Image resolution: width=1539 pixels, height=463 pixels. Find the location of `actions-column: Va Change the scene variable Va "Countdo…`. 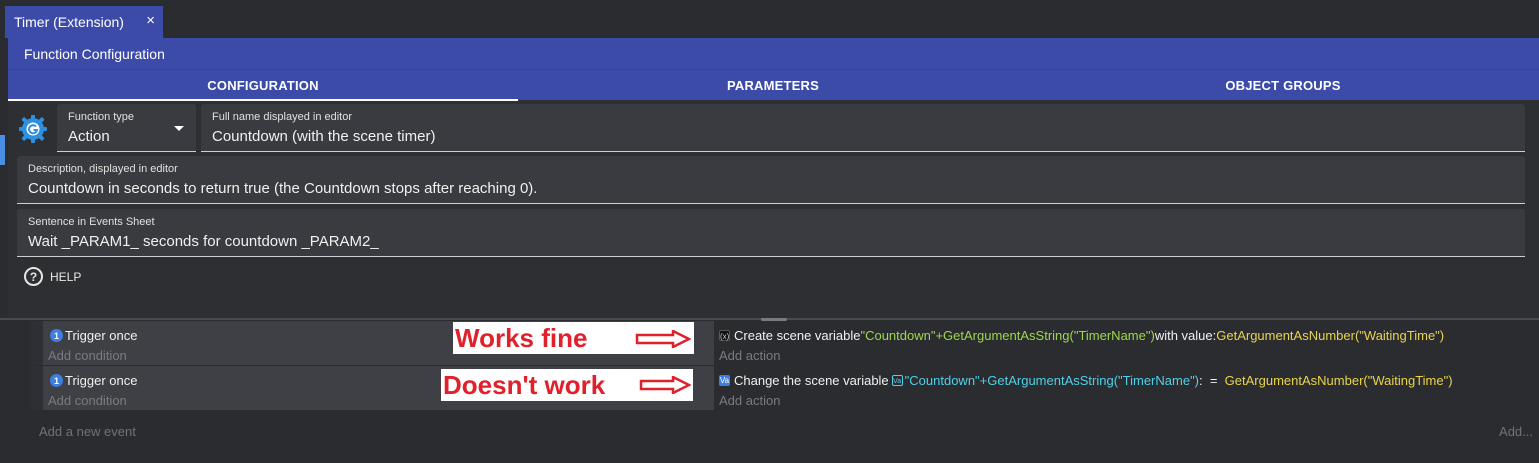

actions-column: Va Change the scene variable Va "Countdo… is located at coordinates (1126, 388).